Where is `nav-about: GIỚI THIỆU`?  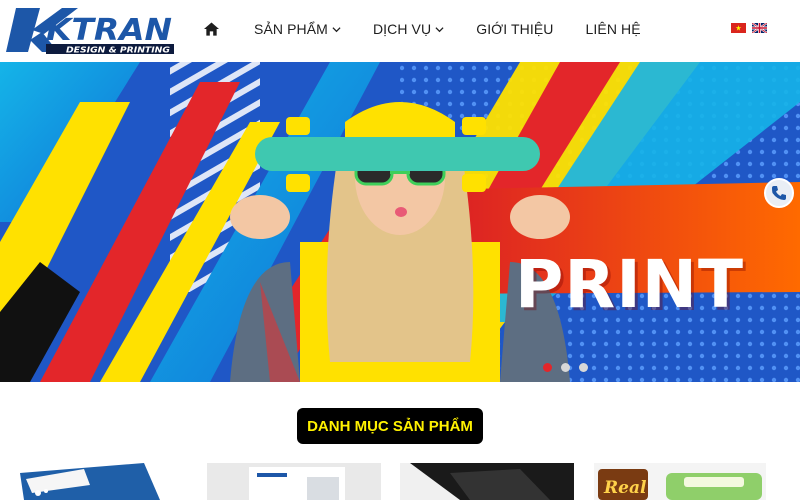 nav-about: GIỚI THIỆU is located at coordinates (514, 29).